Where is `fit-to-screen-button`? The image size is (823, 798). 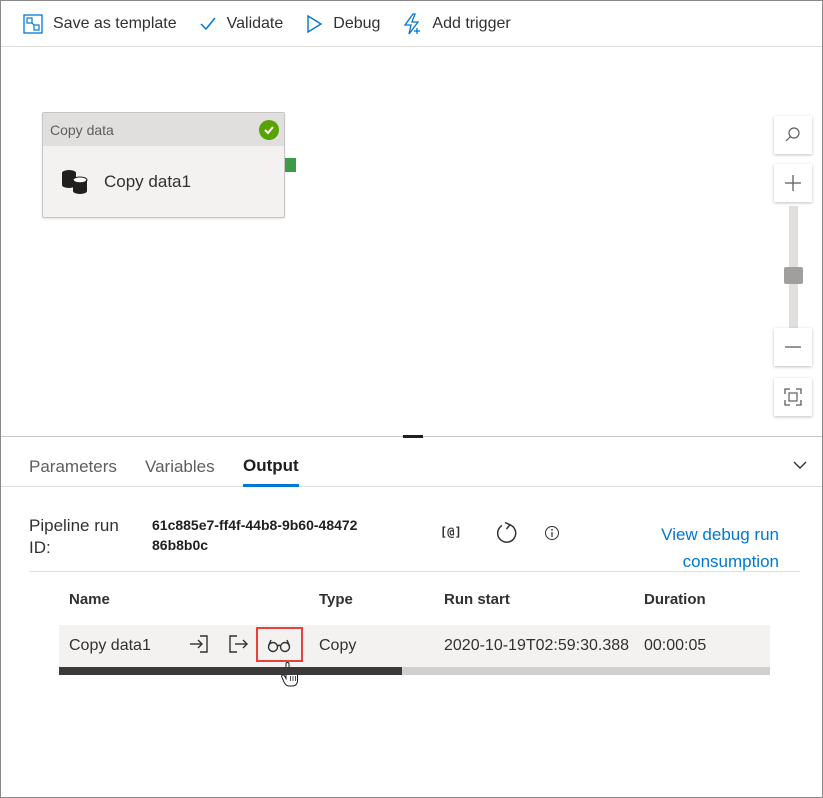 fit-to-screen-button is located at coordinates (793, 397).